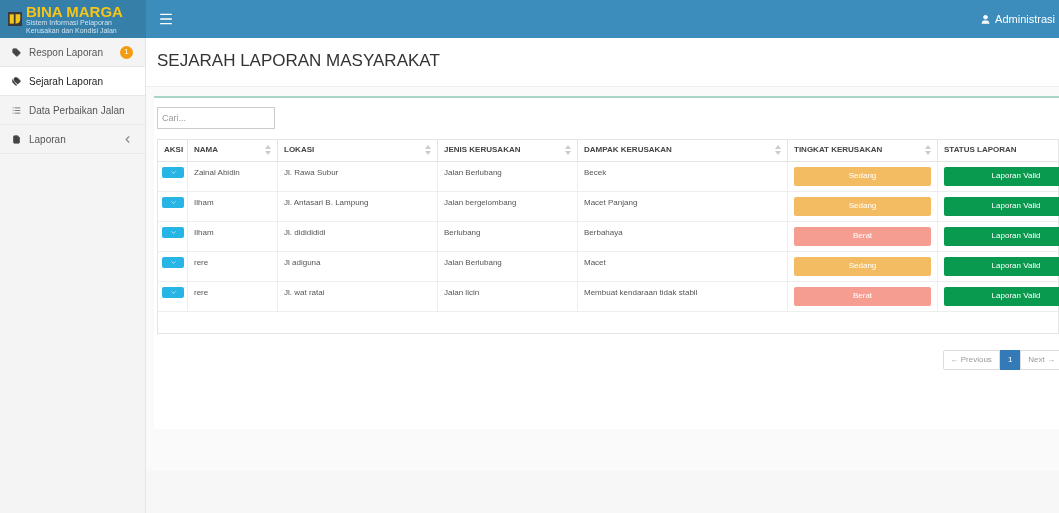 Image resolution: width=1059 pixels, height=513 pixels. What do you see at coordinates (174, 150) in the screenshot?
I see `column-header: AKSI` at bounding box center [174, 150].